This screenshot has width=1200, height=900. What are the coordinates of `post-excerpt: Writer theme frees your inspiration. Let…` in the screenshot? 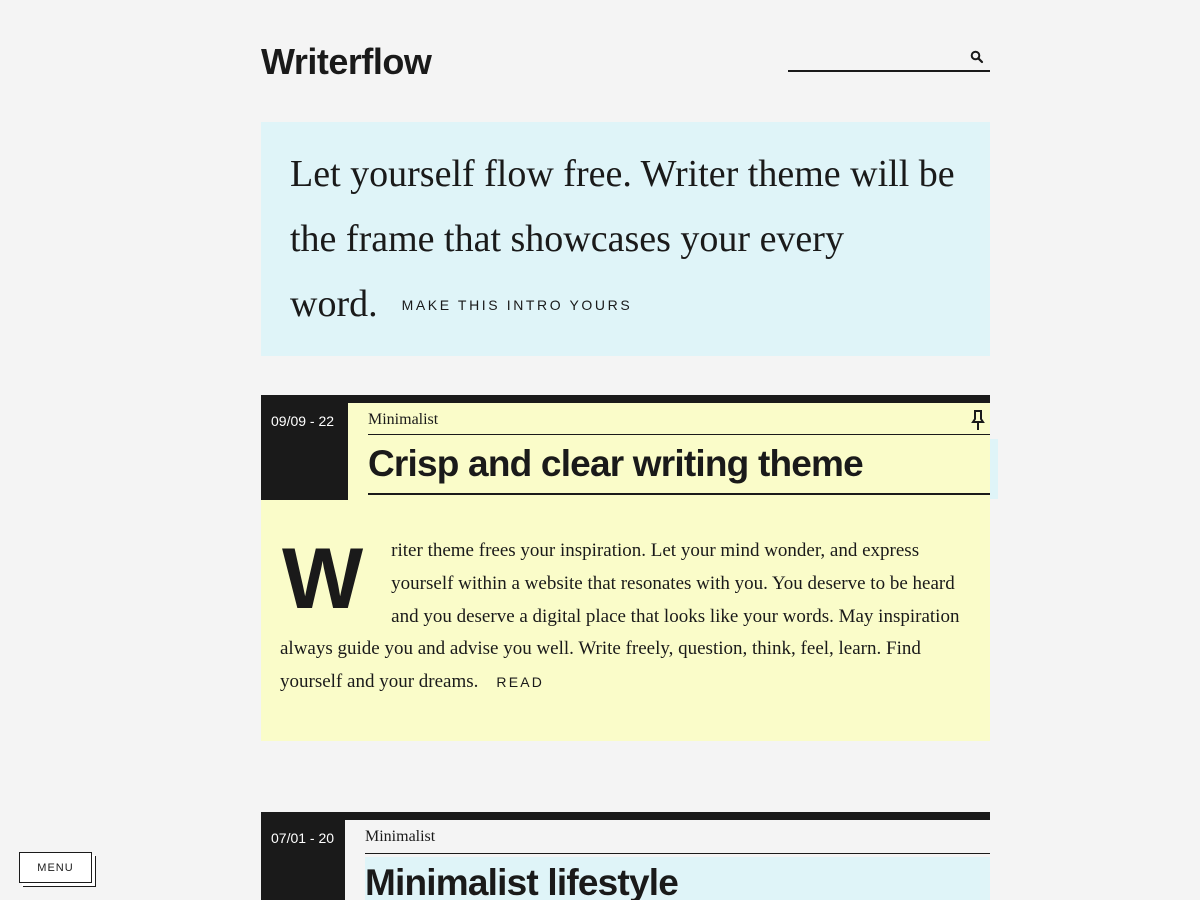 It's located at (620, 617).